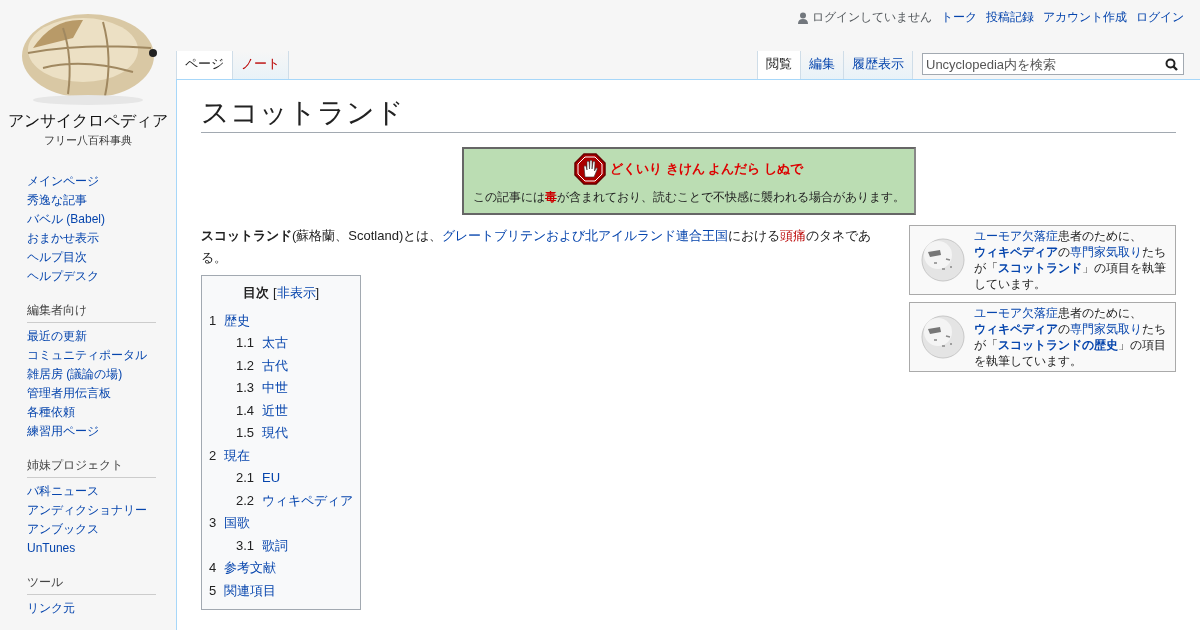 Image resolution: width=1200 pixels, height=630 pixels. Describe the element at coordinates (260, 65) in the screenshot. I see `page-tab: ノート` at that location.